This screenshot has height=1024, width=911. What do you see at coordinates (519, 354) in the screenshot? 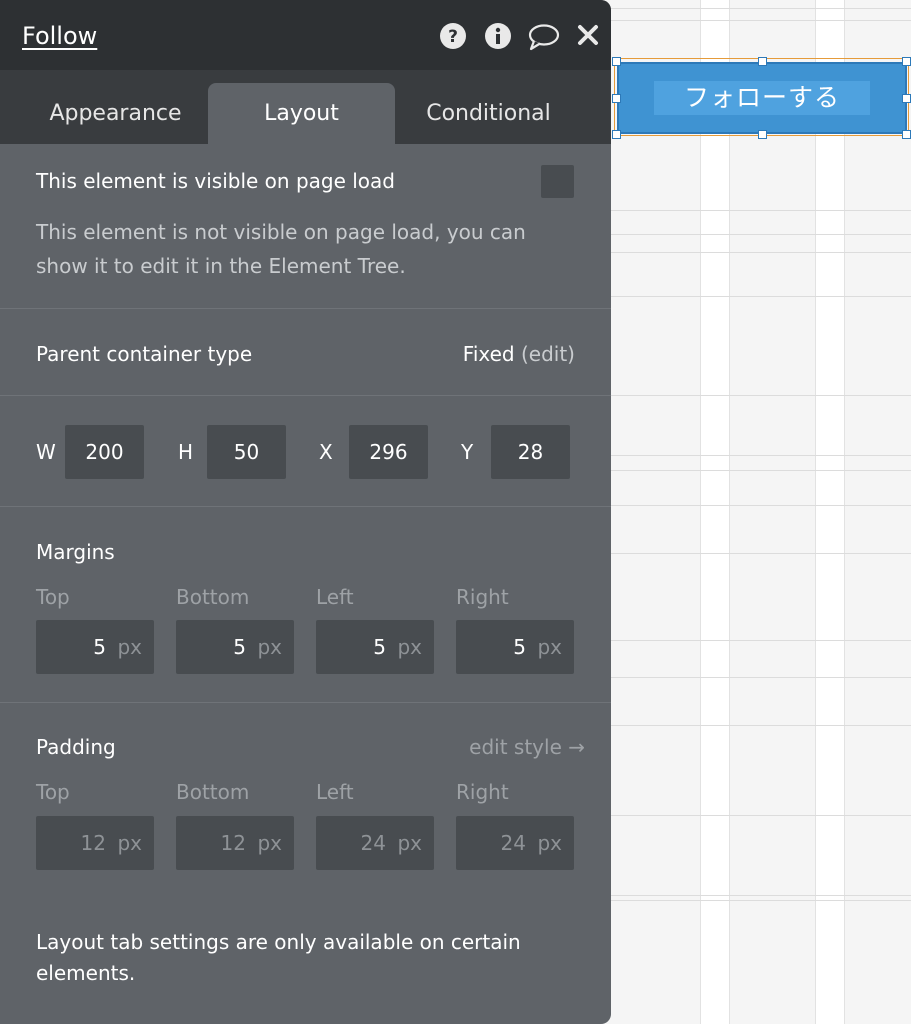
I see `parent-container-value-group: Fixed (edit)` at bounding box center [519, 354].